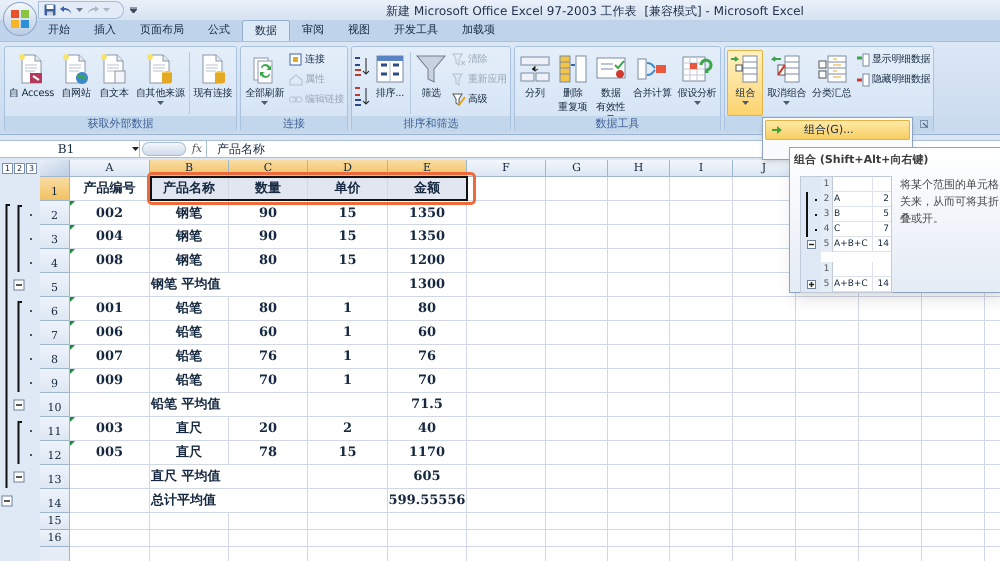 Image resolution: width=1000 pixels, height=561 pixels. Describe the element at coordinates (110, 261) in the screenshot. I see `cell-text: 008` at that location.